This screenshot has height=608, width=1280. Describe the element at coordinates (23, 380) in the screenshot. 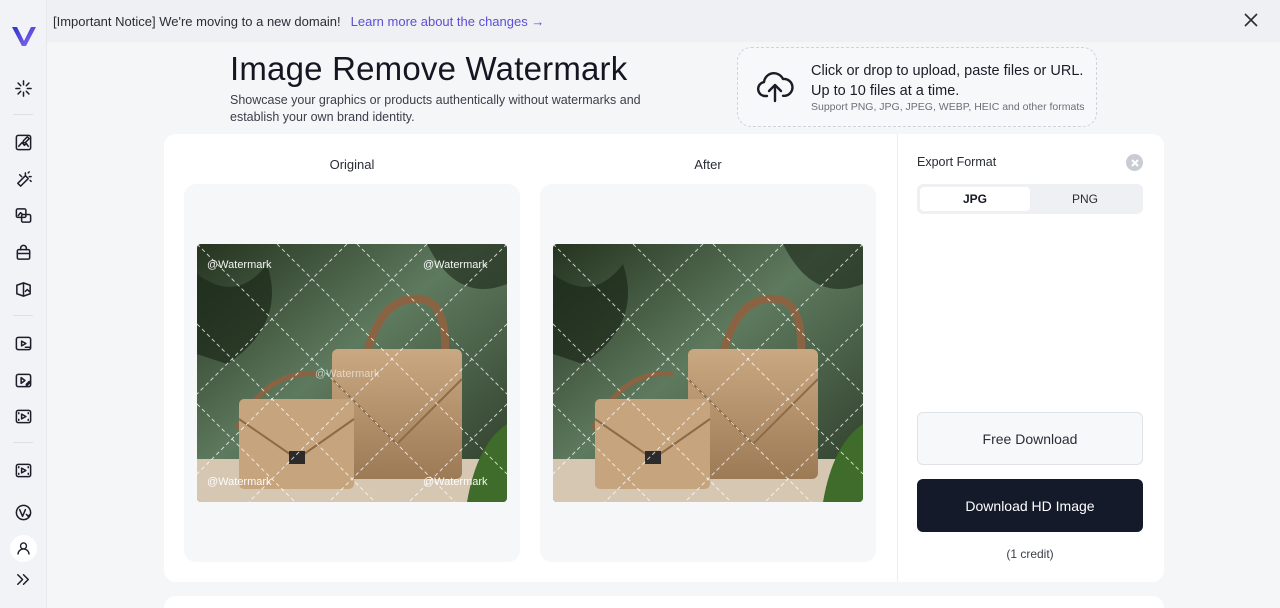

I see `video-edit-icon` at that location.